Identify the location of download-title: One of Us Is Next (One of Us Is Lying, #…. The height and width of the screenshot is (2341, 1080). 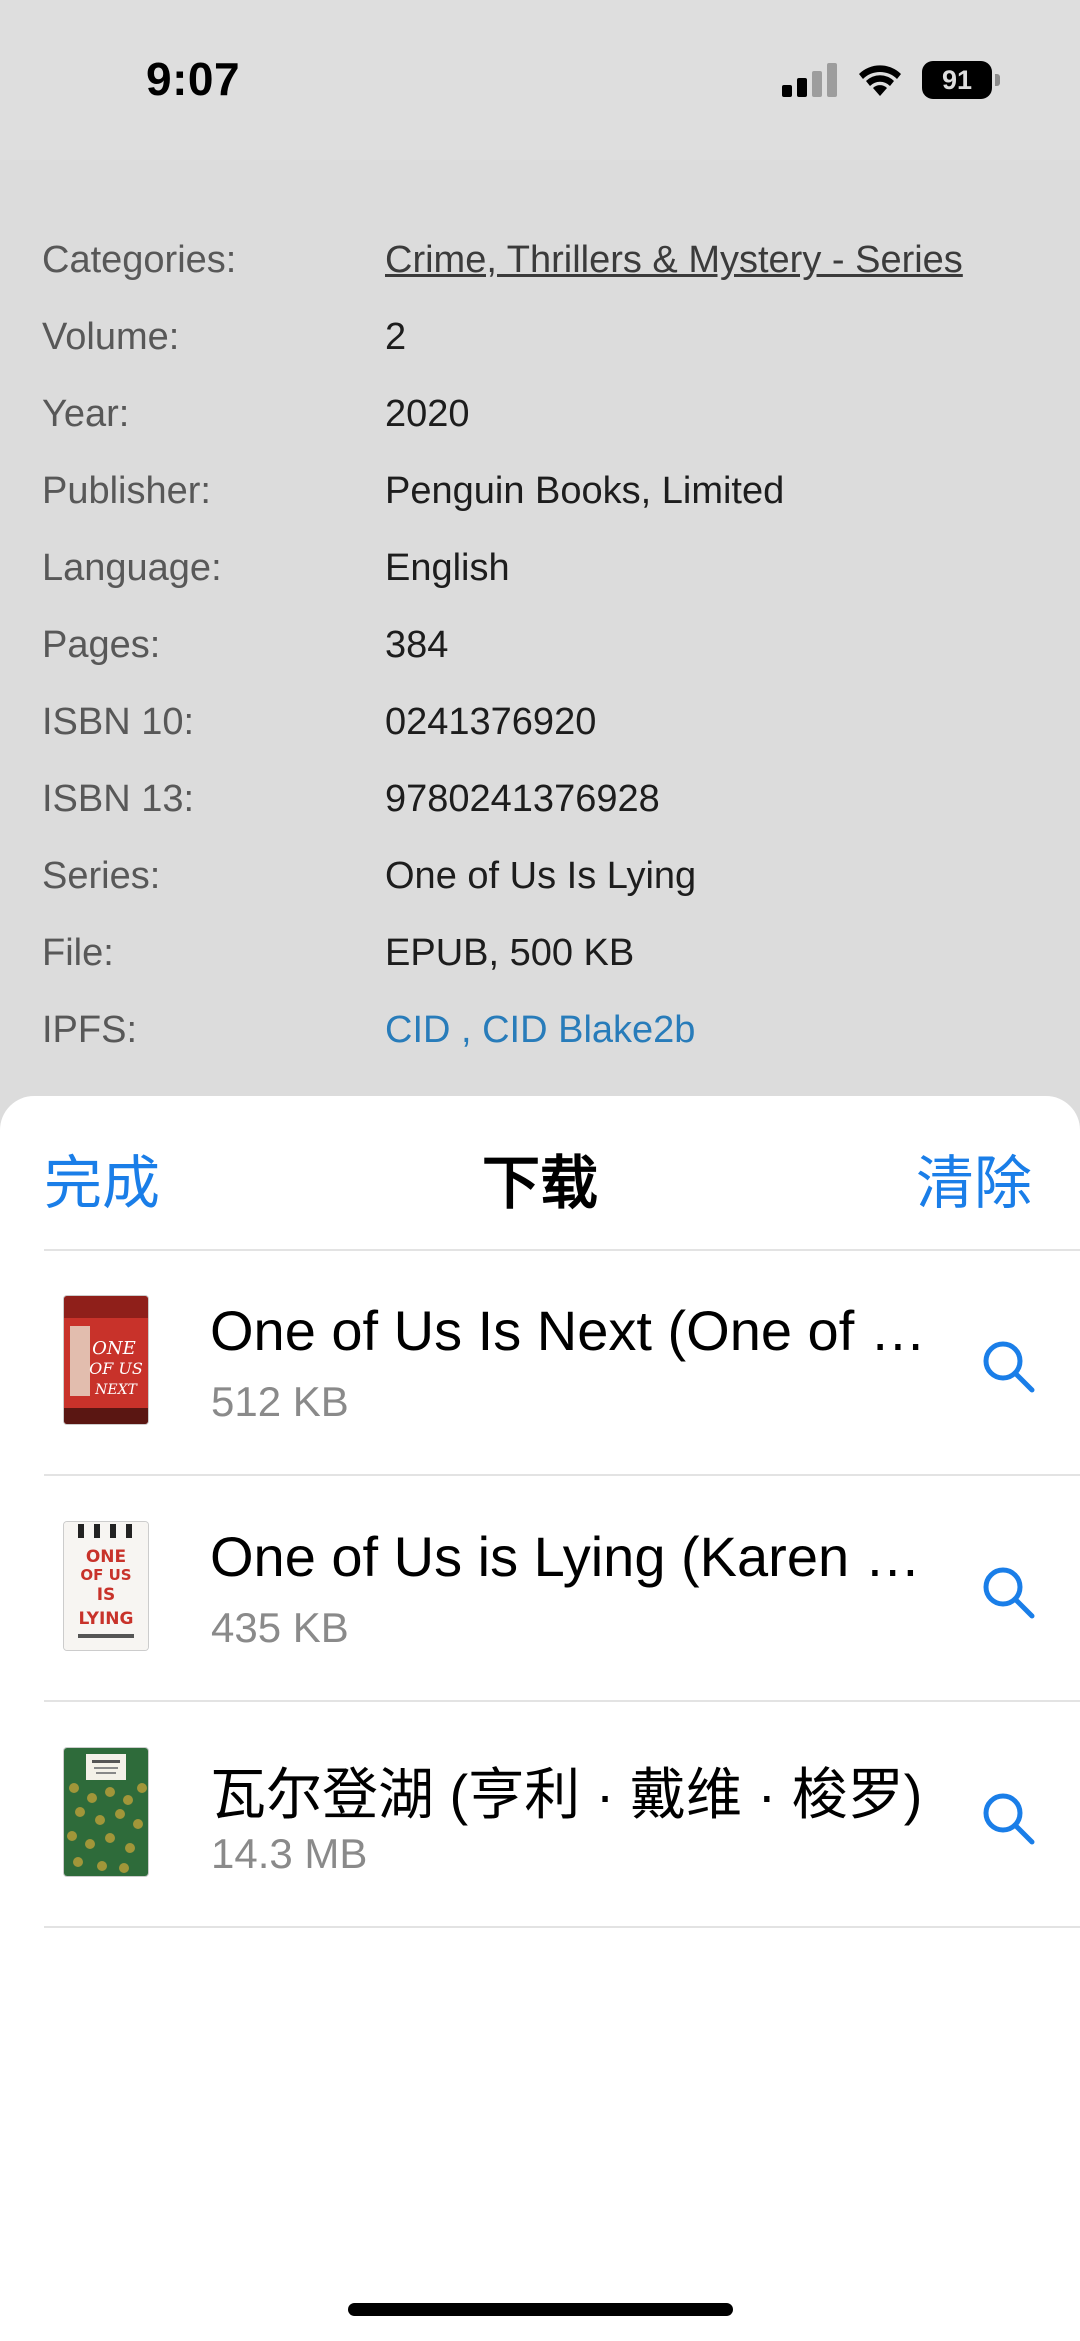
(580, 1330).